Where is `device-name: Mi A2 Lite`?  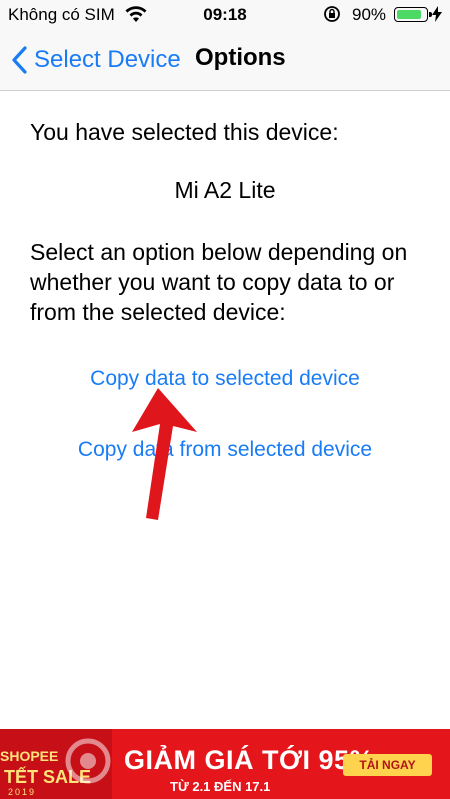
device-name: Mi A2 Lite is located at coordinates (225, 190).